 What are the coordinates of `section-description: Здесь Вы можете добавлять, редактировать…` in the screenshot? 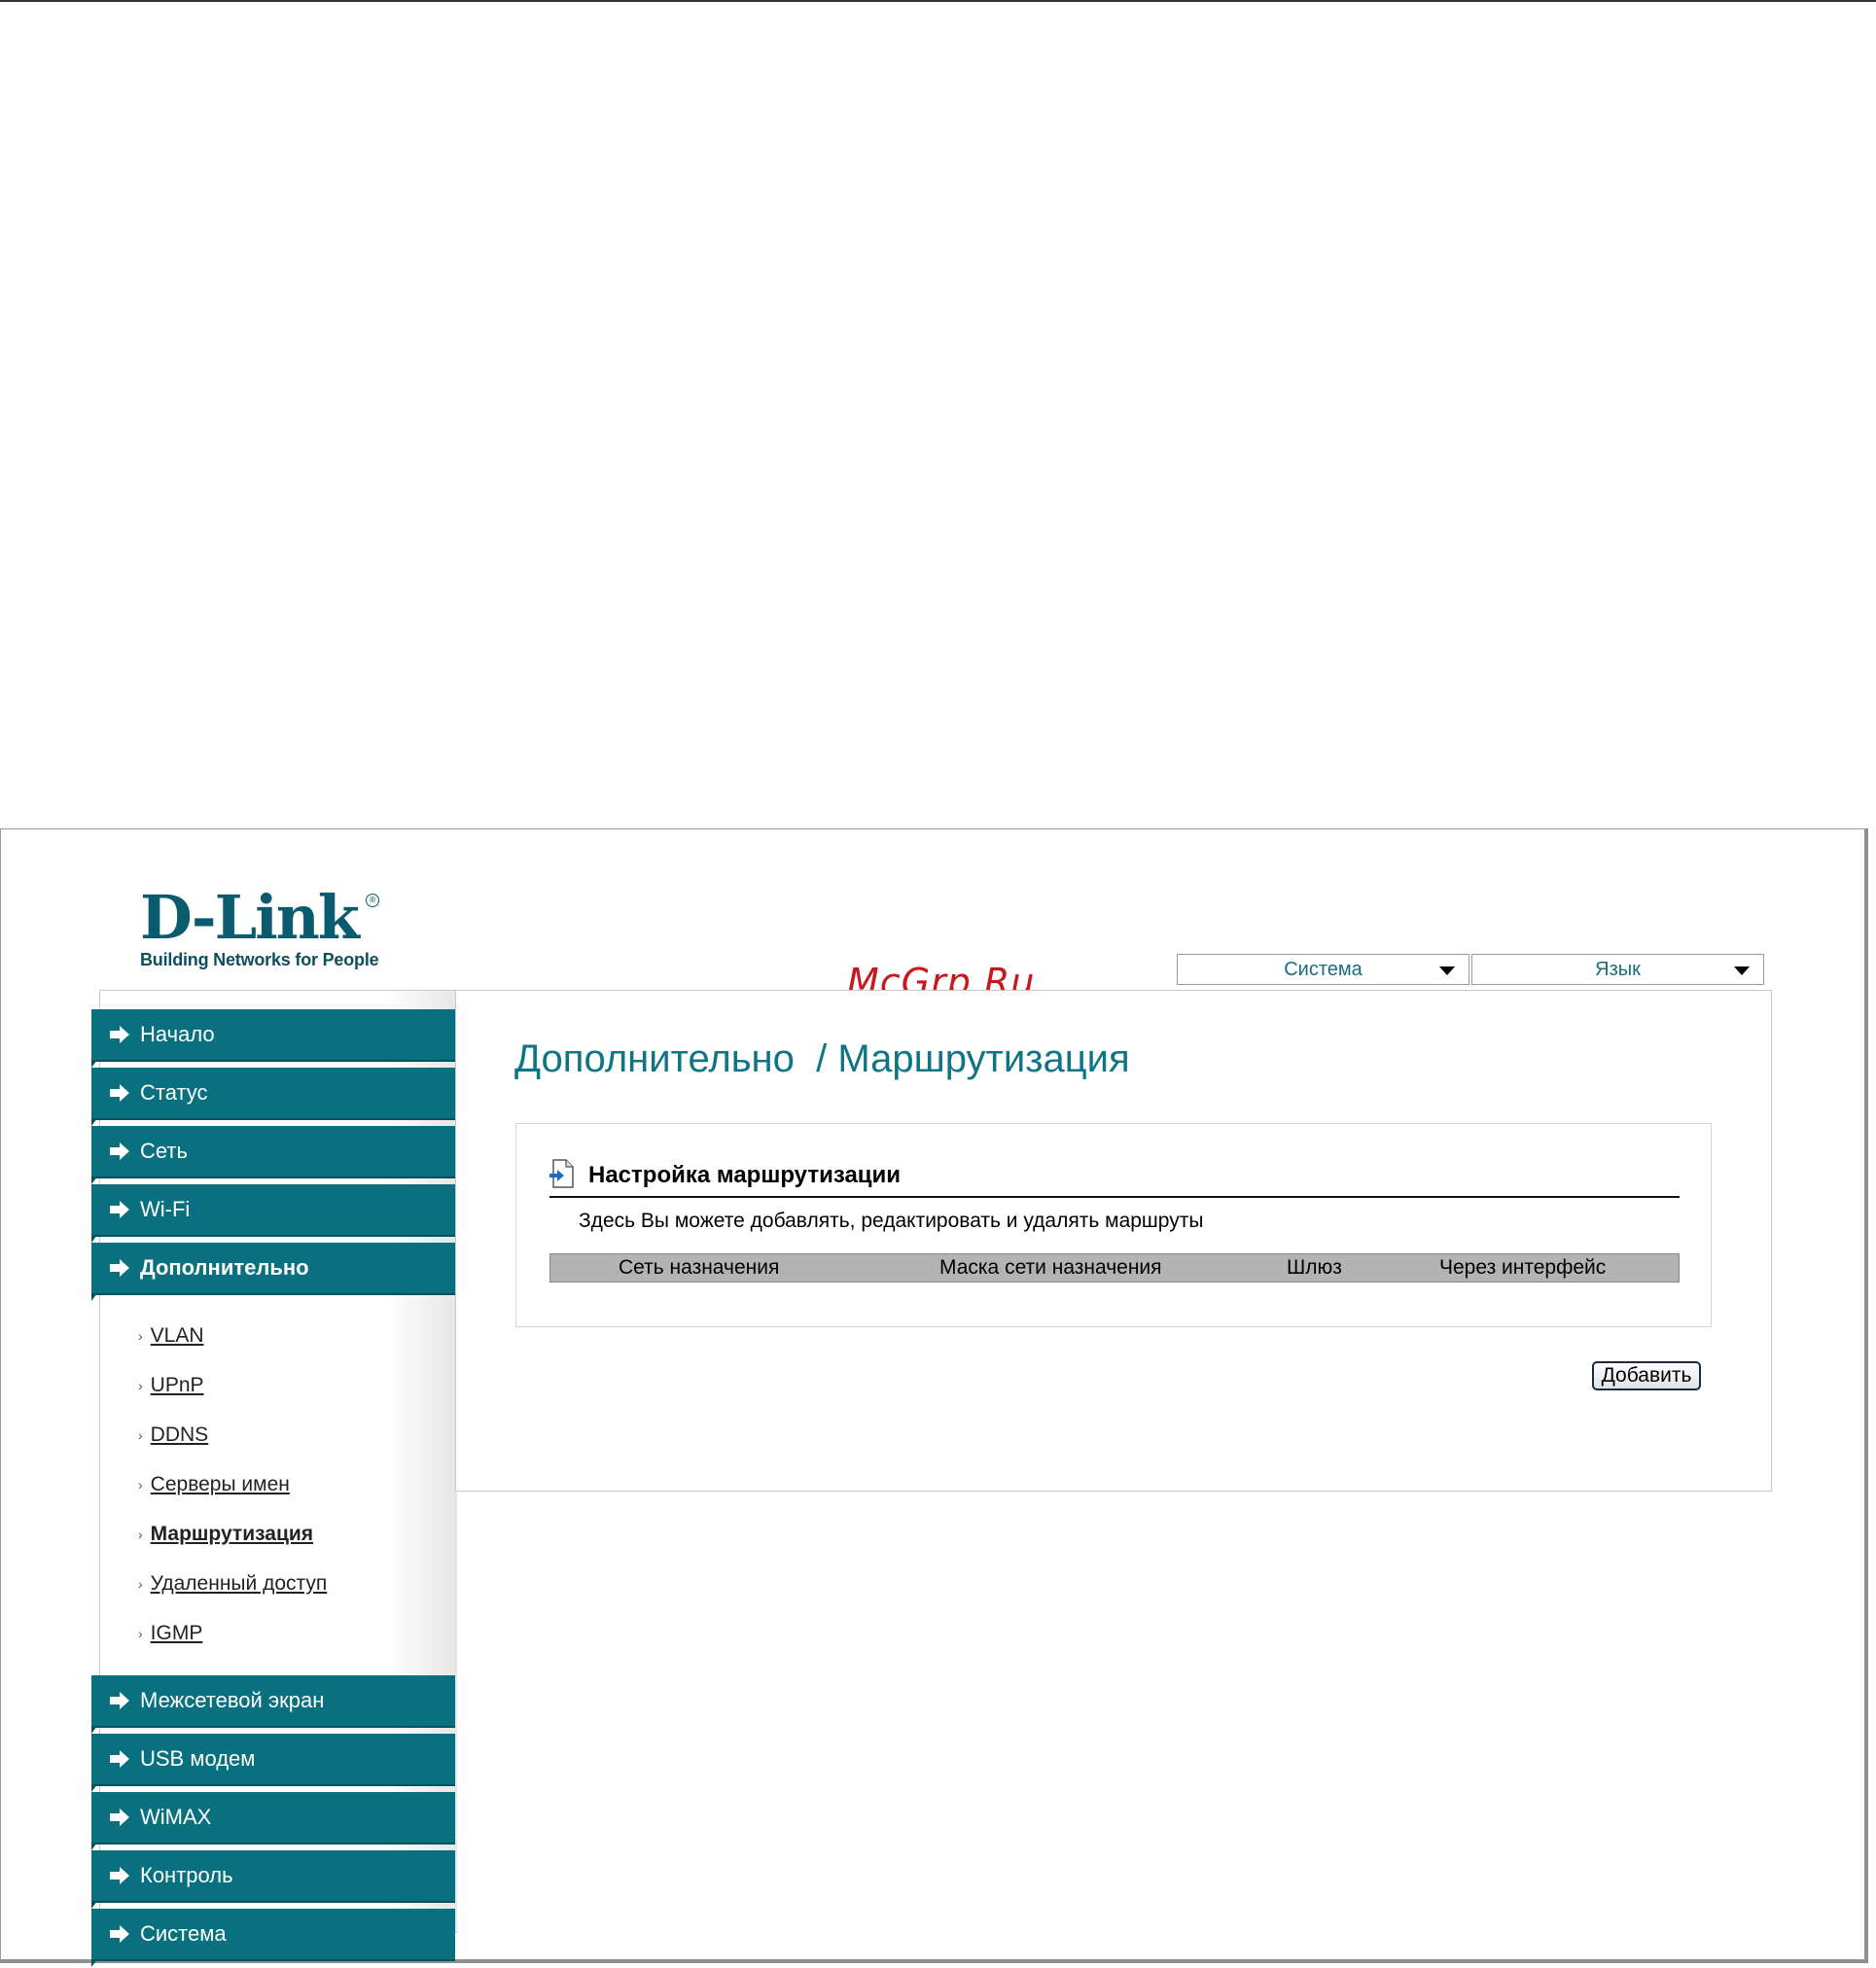 It's located at (891, 1221).